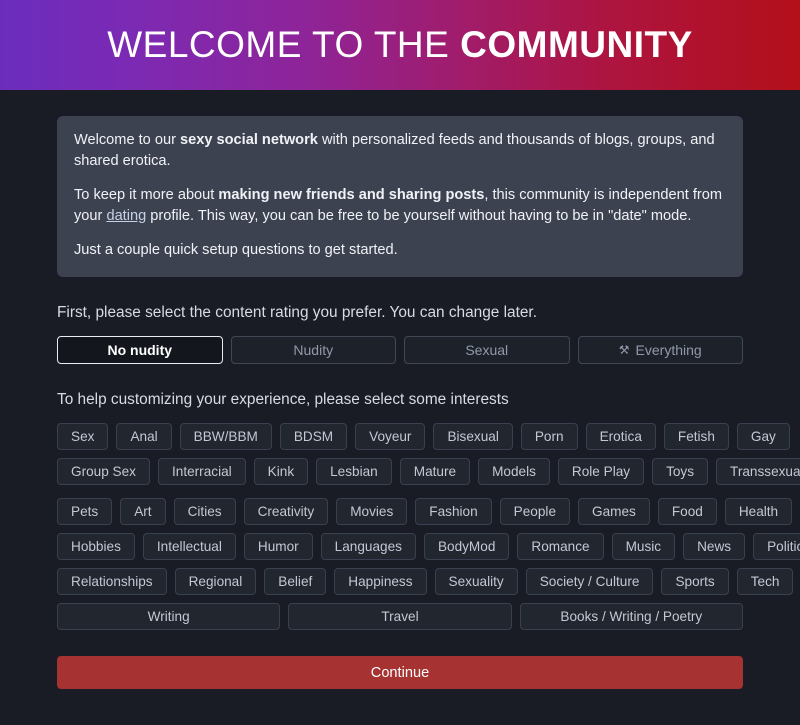  Describe the element at coordinates (776, 546) in the screenshot. I see `interest-tag: Politics` at that location.